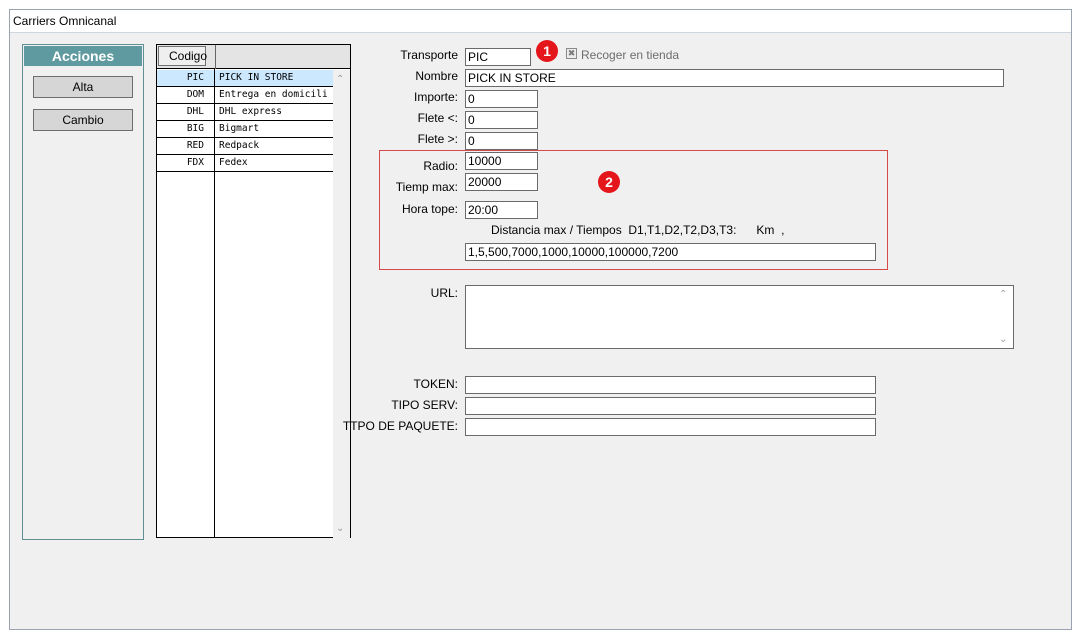 Image resolution: width=1081 pixels, height=639 pixels. What do you see at coordinates (501, 99) in the screenshot?
I see `importe-field: 0` at bounding box center [501, 99].